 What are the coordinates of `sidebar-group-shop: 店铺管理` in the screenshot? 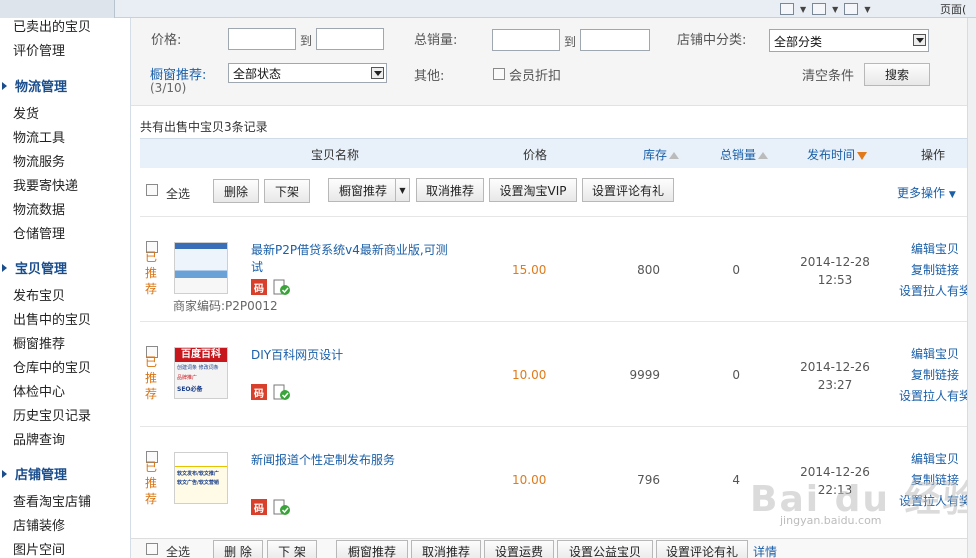 It's located at (33, 473).